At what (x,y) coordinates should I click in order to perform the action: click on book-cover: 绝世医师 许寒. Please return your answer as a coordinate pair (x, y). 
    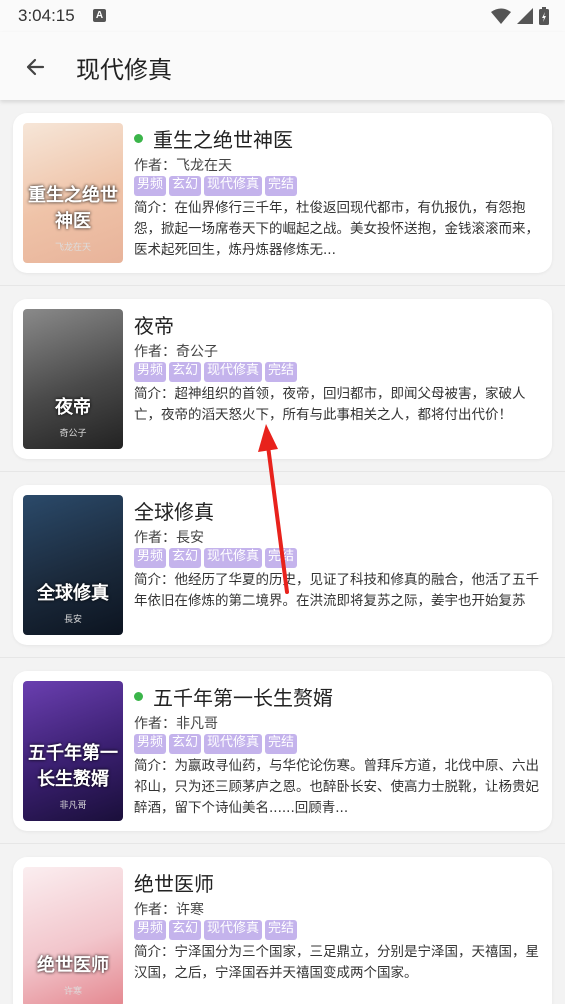
    Looking at the image, I should click on (73, 935).